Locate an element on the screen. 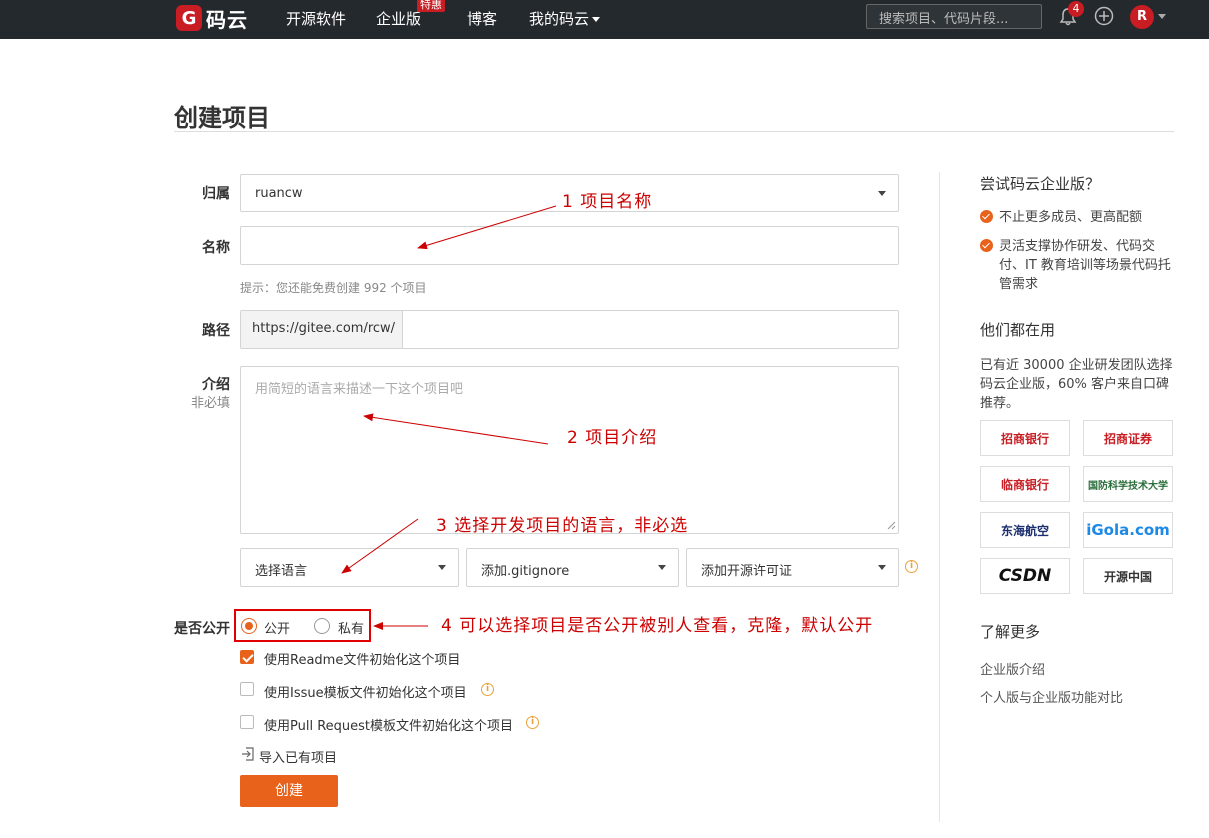  users-heading: 他们都在用 is located at coordinates (1018, 330).